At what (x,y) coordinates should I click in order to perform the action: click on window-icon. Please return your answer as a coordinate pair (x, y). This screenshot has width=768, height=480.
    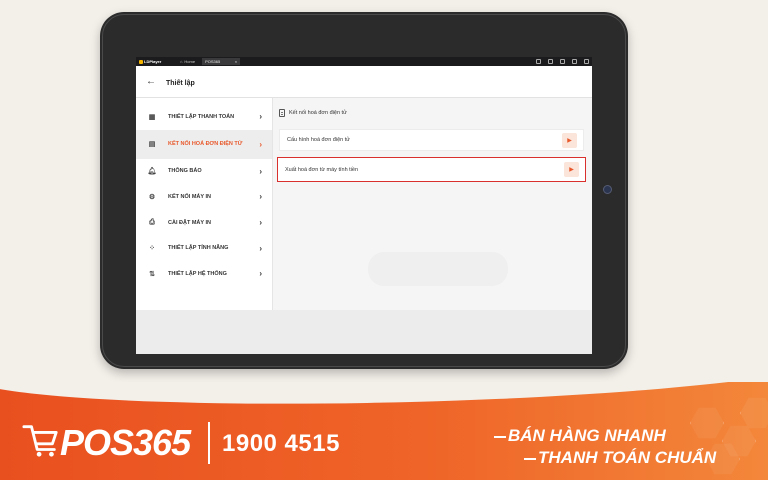
    Looking at the image, I should click on (550, 61).